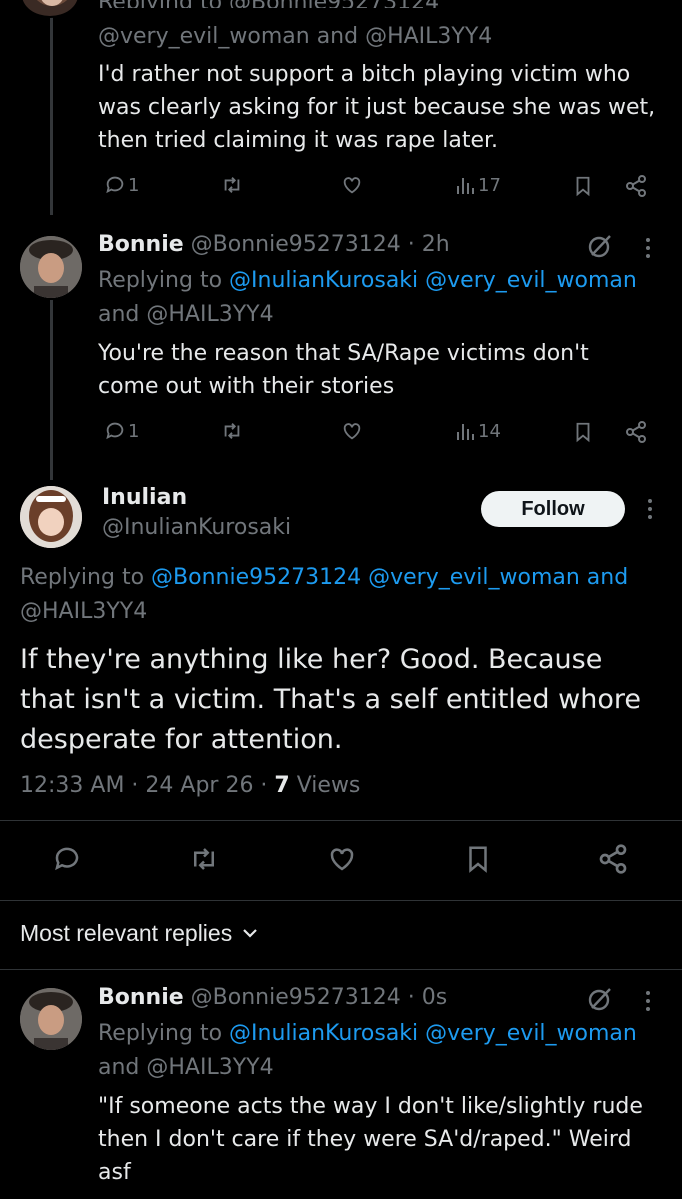 This screenshot has width=682, height=1199. Describe the element at coordinates (51, 267) in the screenshot. I see `avatar-bonnie` at that location.